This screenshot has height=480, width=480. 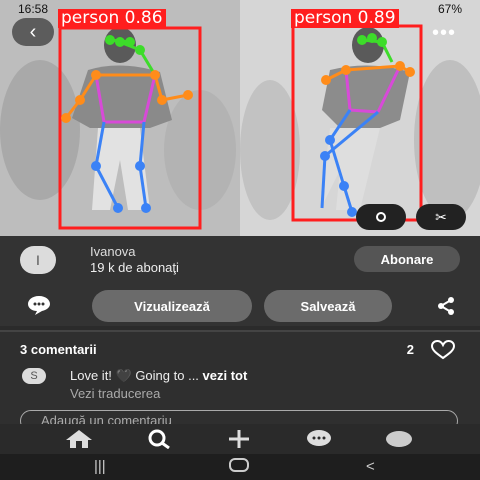 I want to click on comment-bubble-icon, so click(x=39, y=305).